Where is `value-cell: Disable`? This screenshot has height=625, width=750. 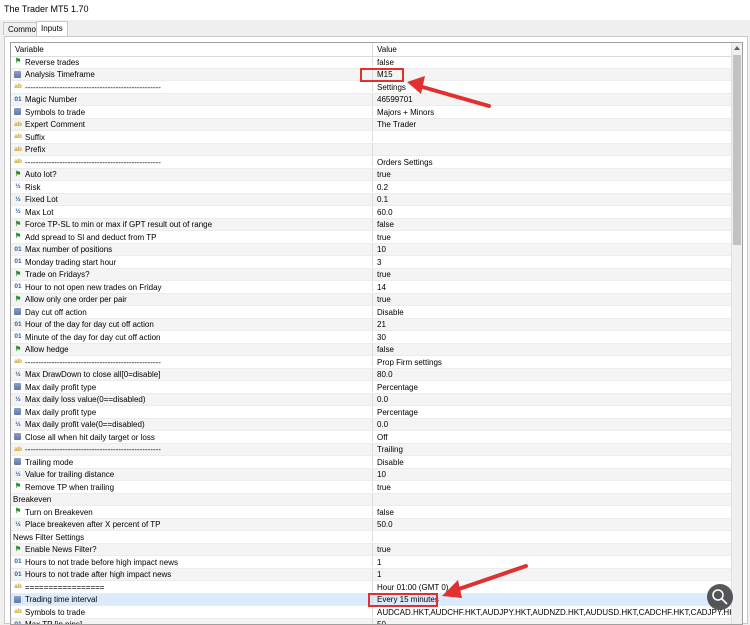 value-cell: Disable is located at coordinates (553, 461).